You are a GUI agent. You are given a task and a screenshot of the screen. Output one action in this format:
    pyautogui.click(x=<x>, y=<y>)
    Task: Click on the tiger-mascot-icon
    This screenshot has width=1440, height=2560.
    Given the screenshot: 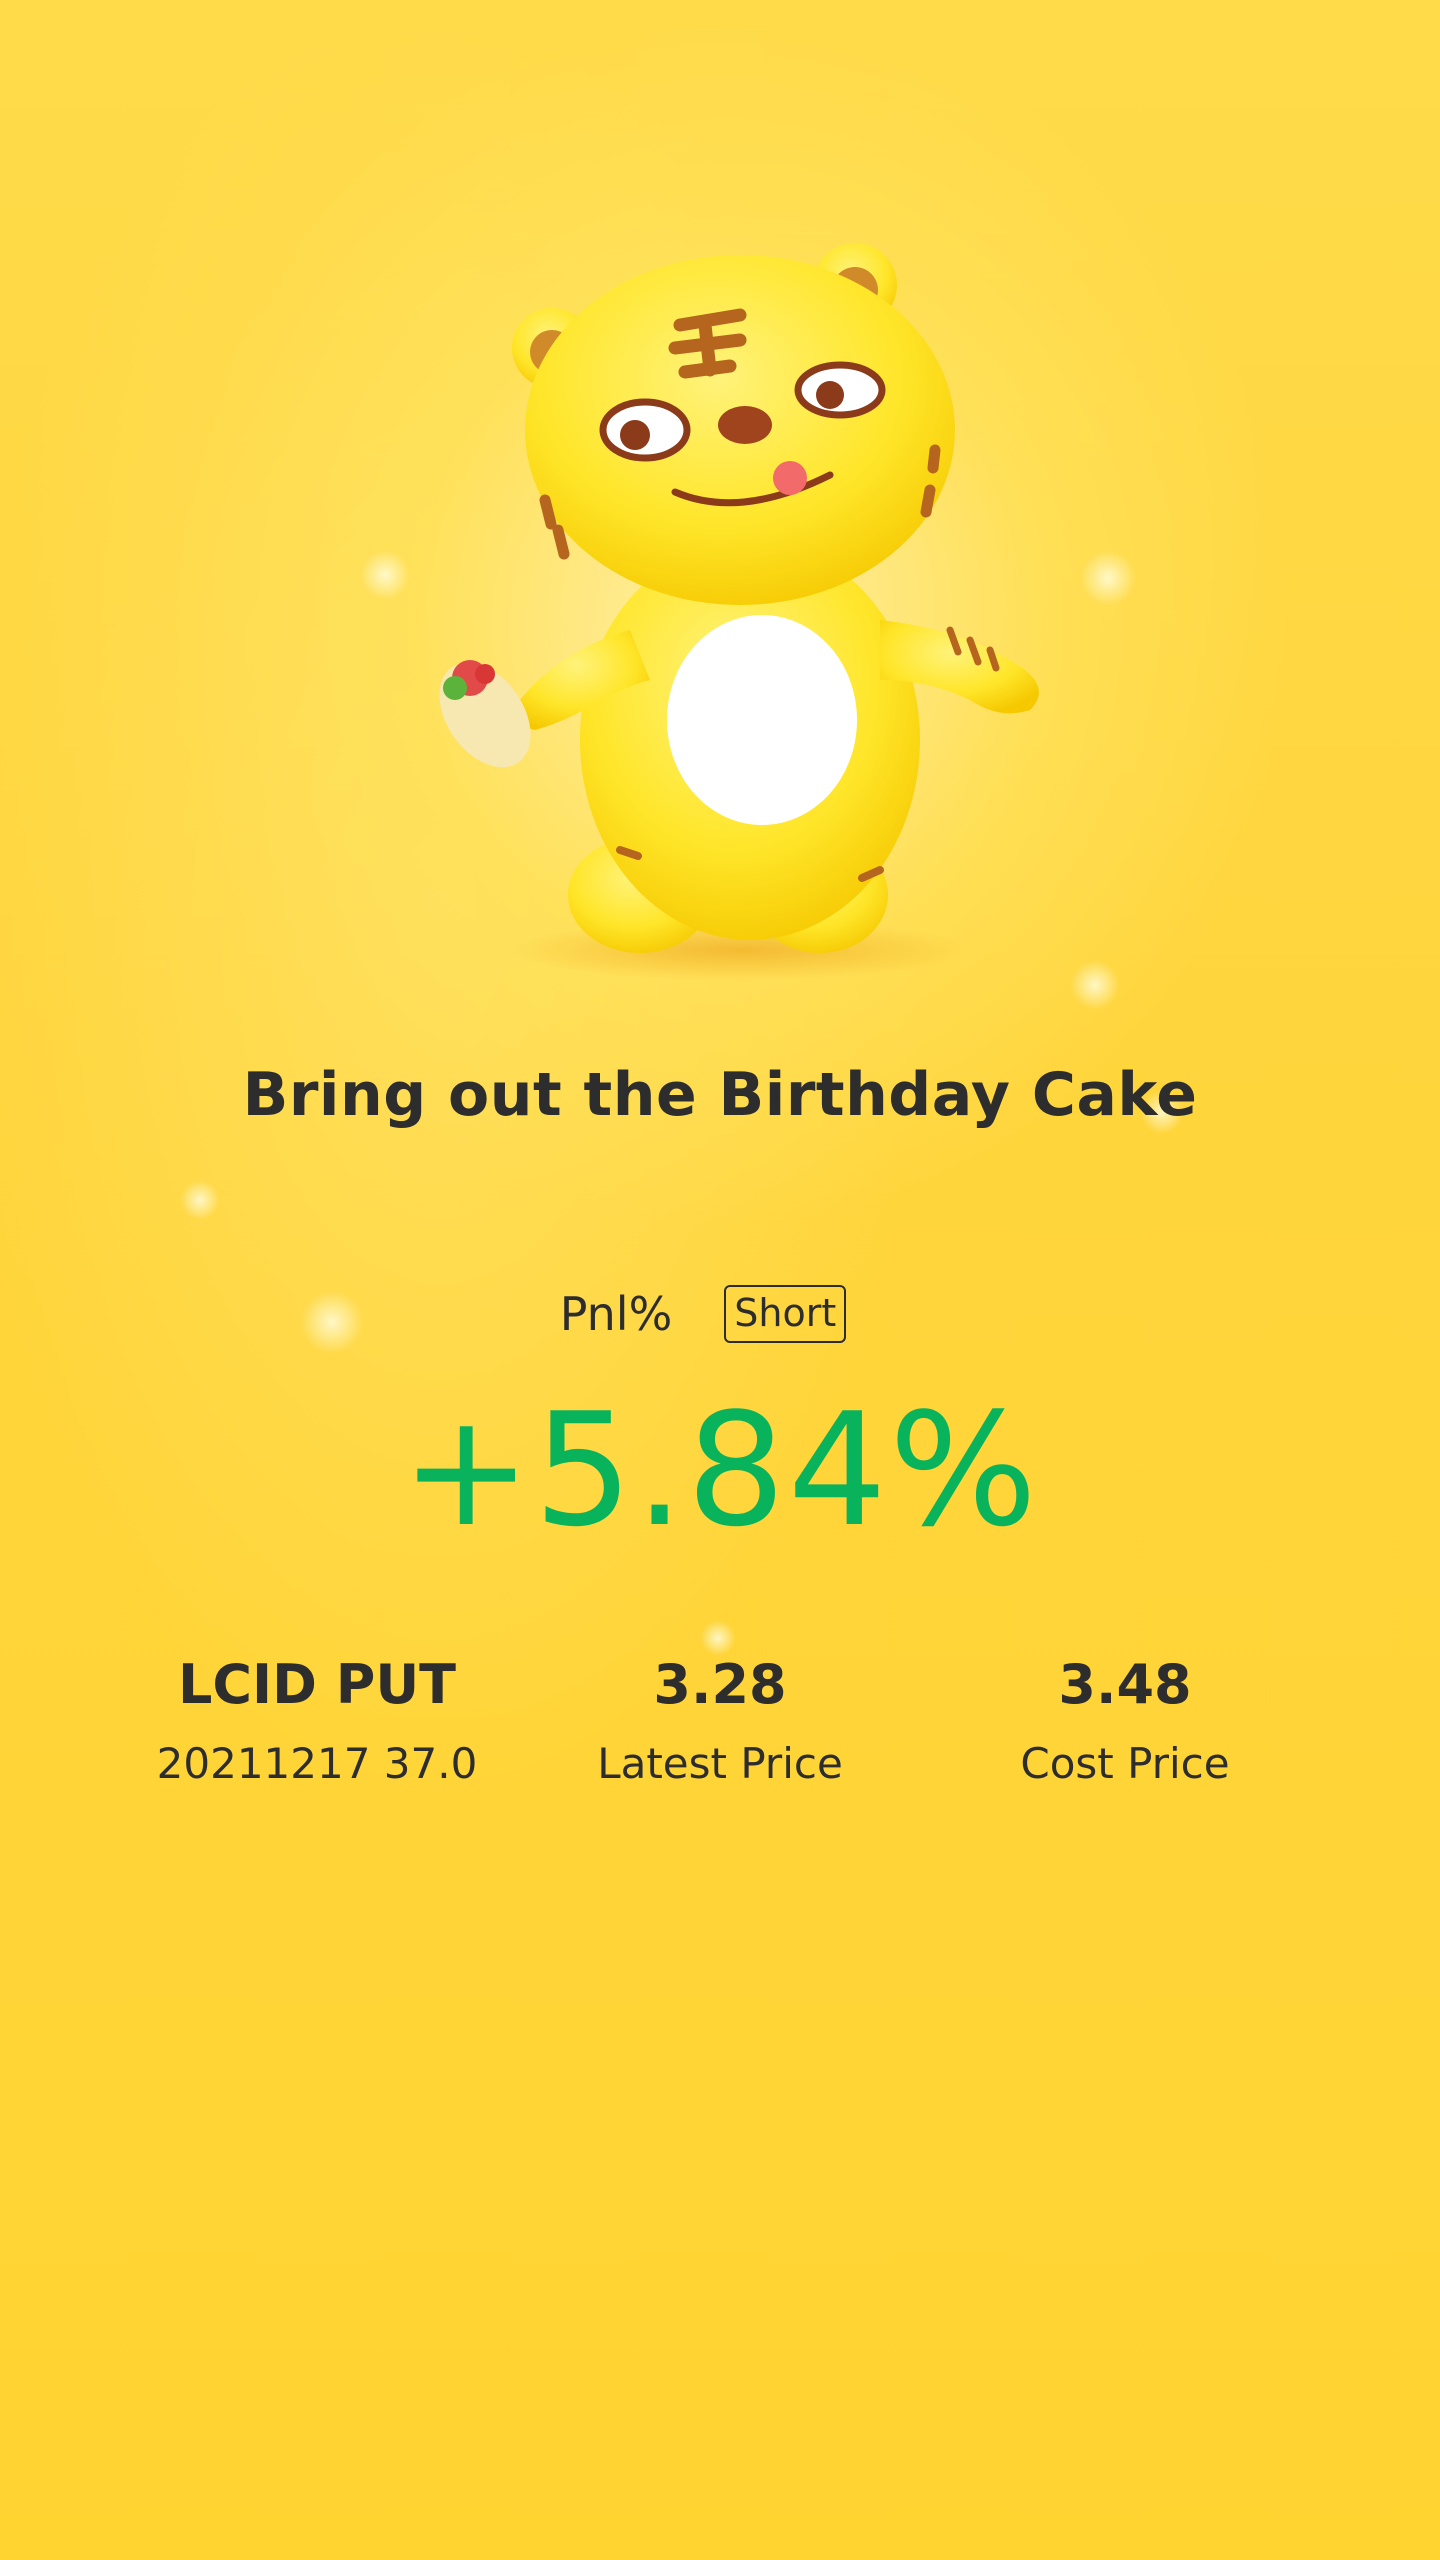 What is the action you would take?
    pyautogui.click(x=739, y=611)
    